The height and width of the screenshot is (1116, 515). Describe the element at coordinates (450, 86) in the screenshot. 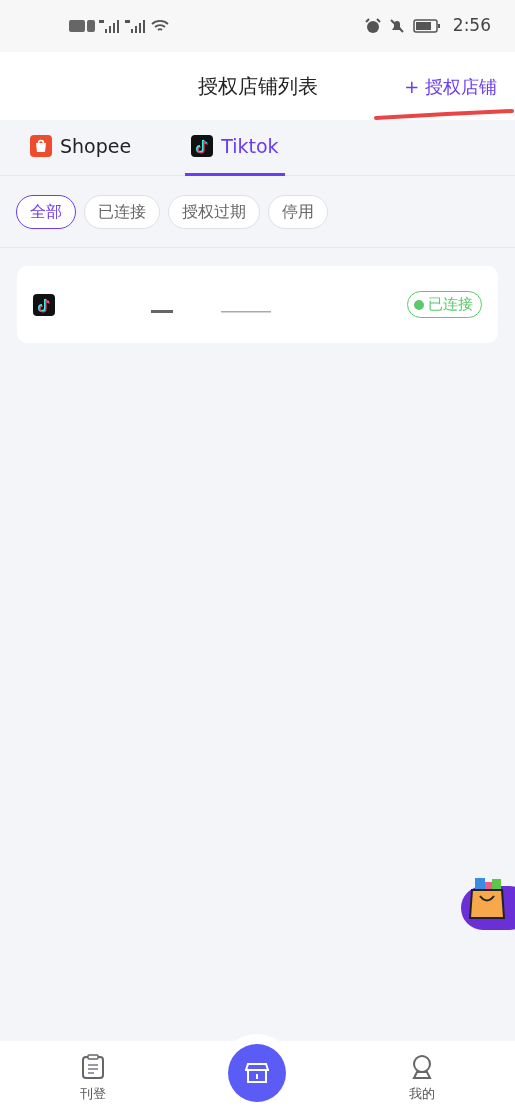

I see `add-store-button: + 授权店铺` at that location.